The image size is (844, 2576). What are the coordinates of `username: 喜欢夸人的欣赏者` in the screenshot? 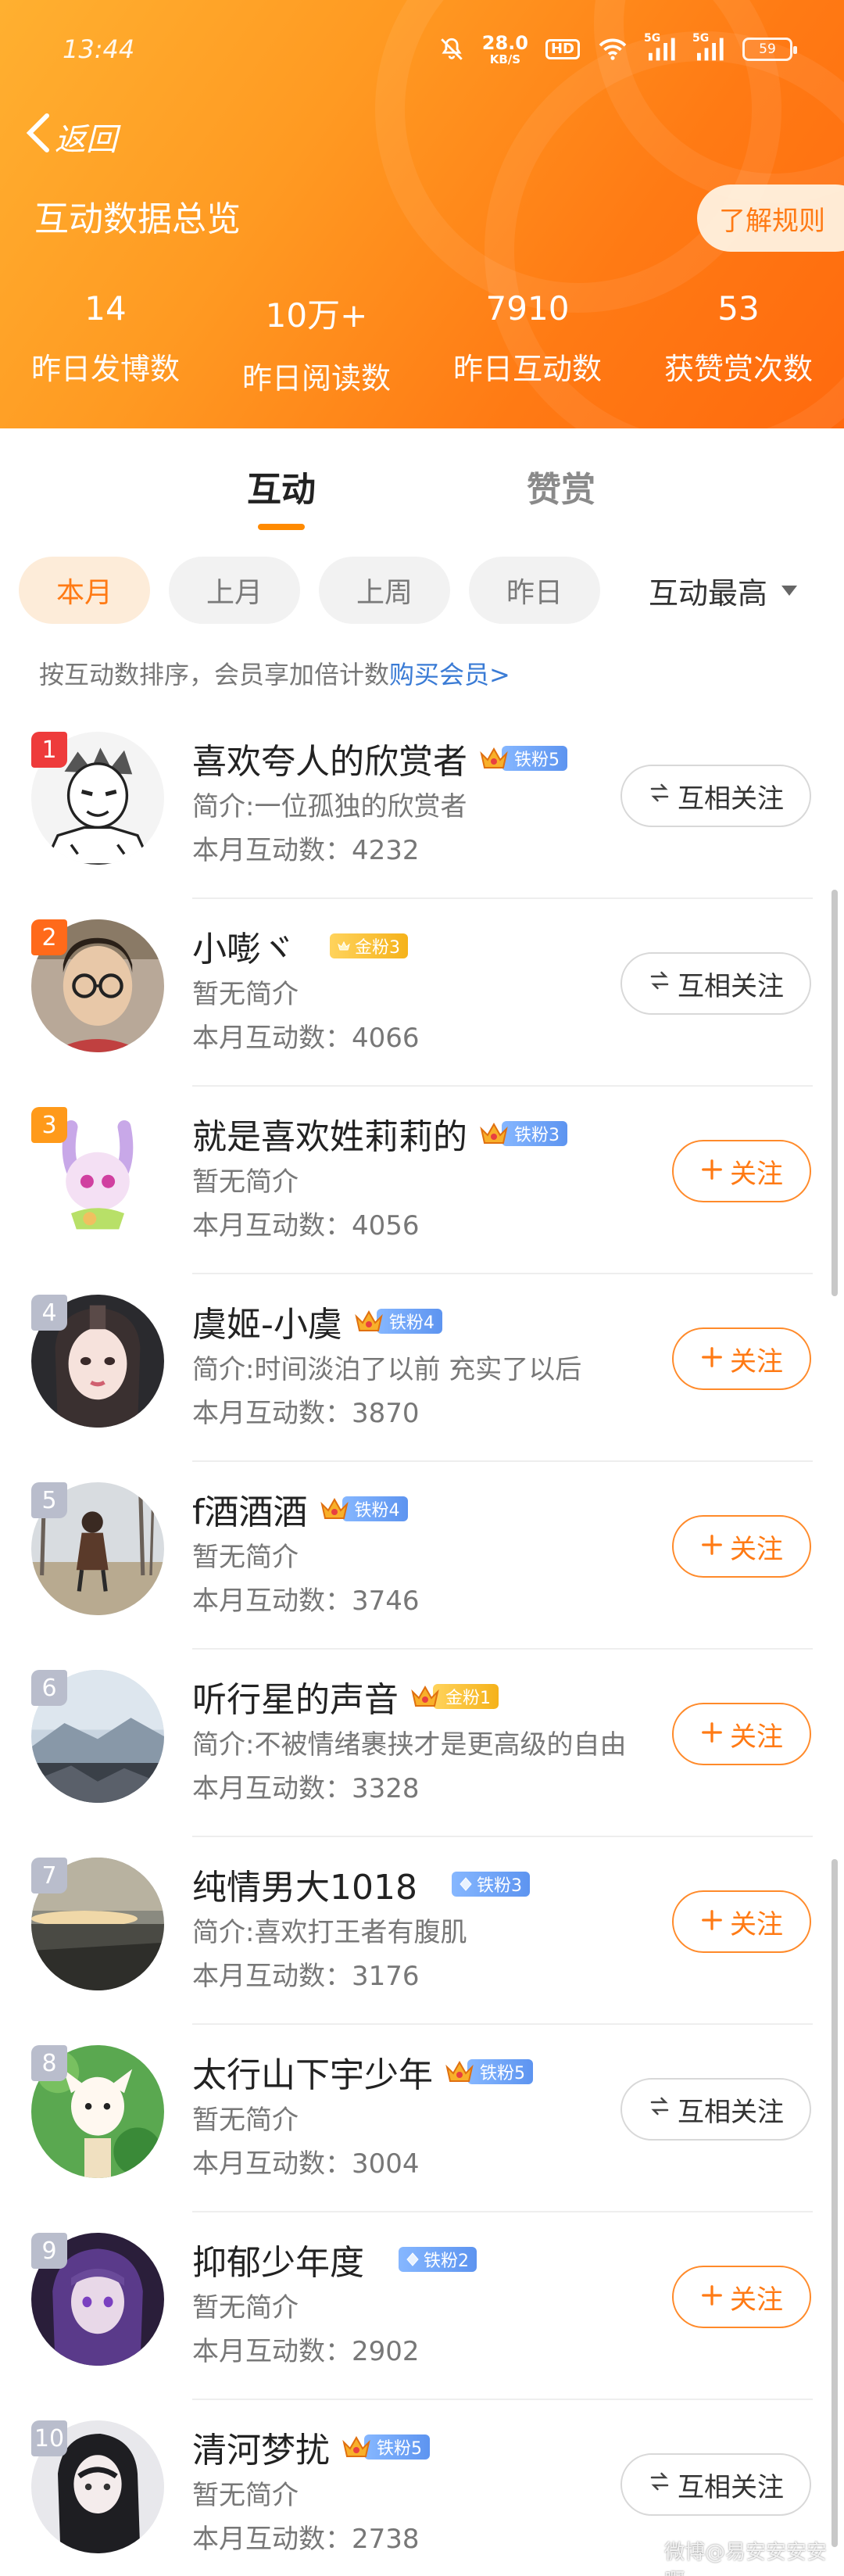 It's located at (329, 758).